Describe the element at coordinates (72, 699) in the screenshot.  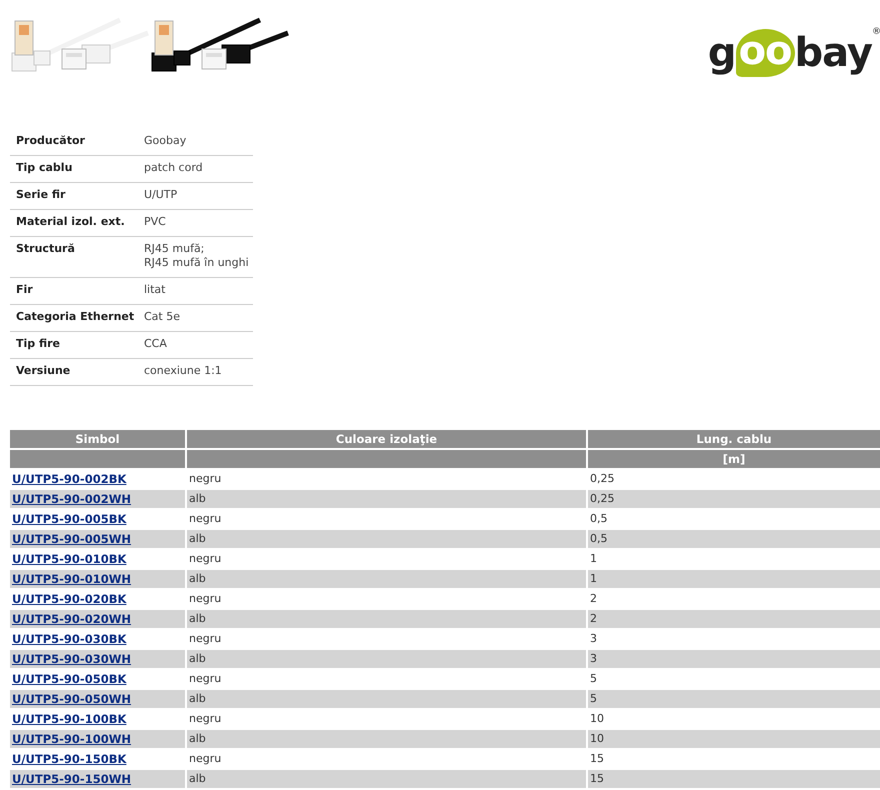
I see `product-link: U/UTP5-90-050WH` at that location.